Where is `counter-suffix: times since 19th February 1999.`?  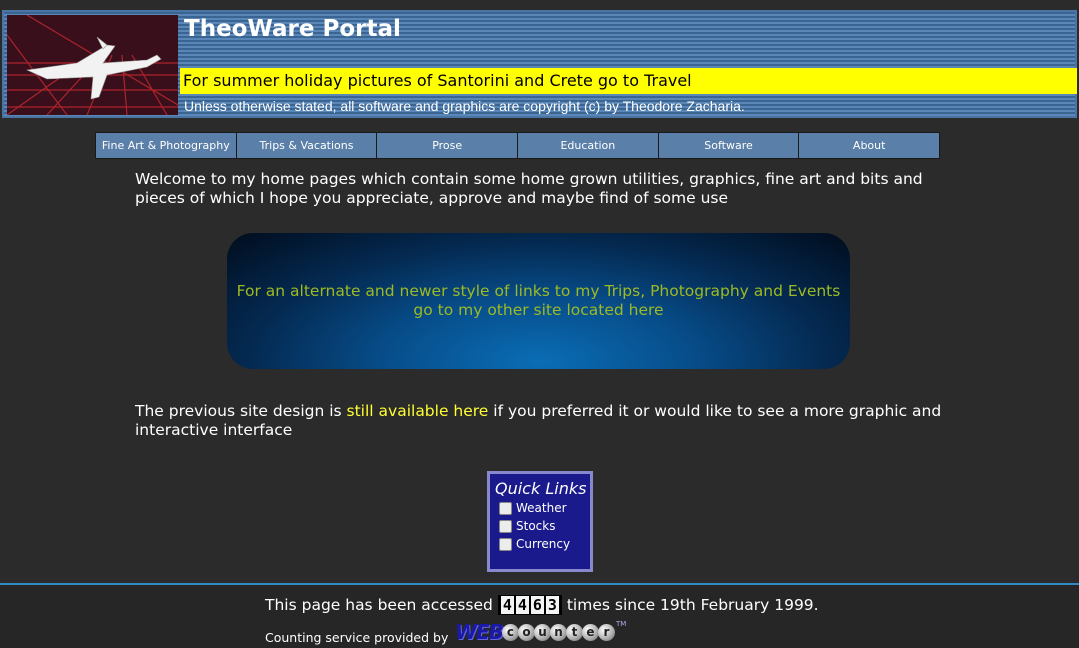 counter-suffix: times since 19th February 1999. is located at coordinates (692, 605).